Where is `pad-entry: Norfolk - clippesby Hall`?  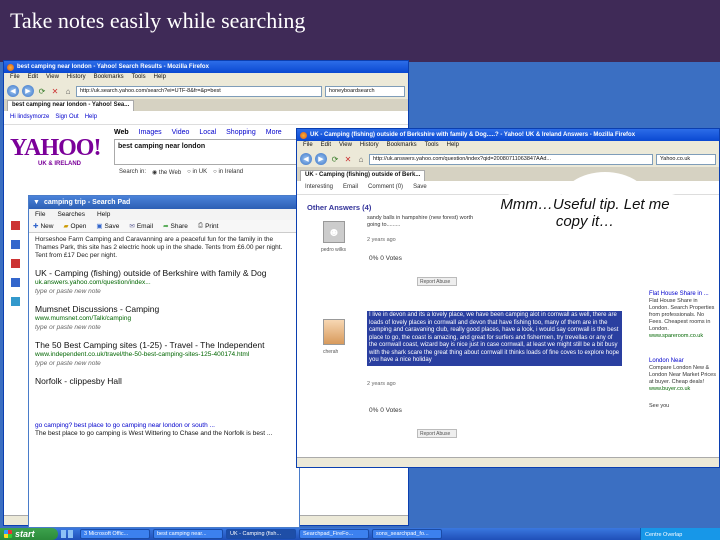 pad-entry: Norfolk - clippesby Hall is located at coordinates (164, 381).